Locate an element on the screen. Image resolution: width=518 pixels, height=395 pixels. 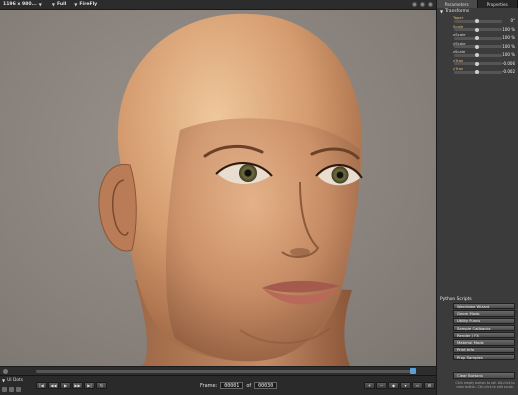
python-scripts-header: Python Scripts is located at coordinates (456, 299).